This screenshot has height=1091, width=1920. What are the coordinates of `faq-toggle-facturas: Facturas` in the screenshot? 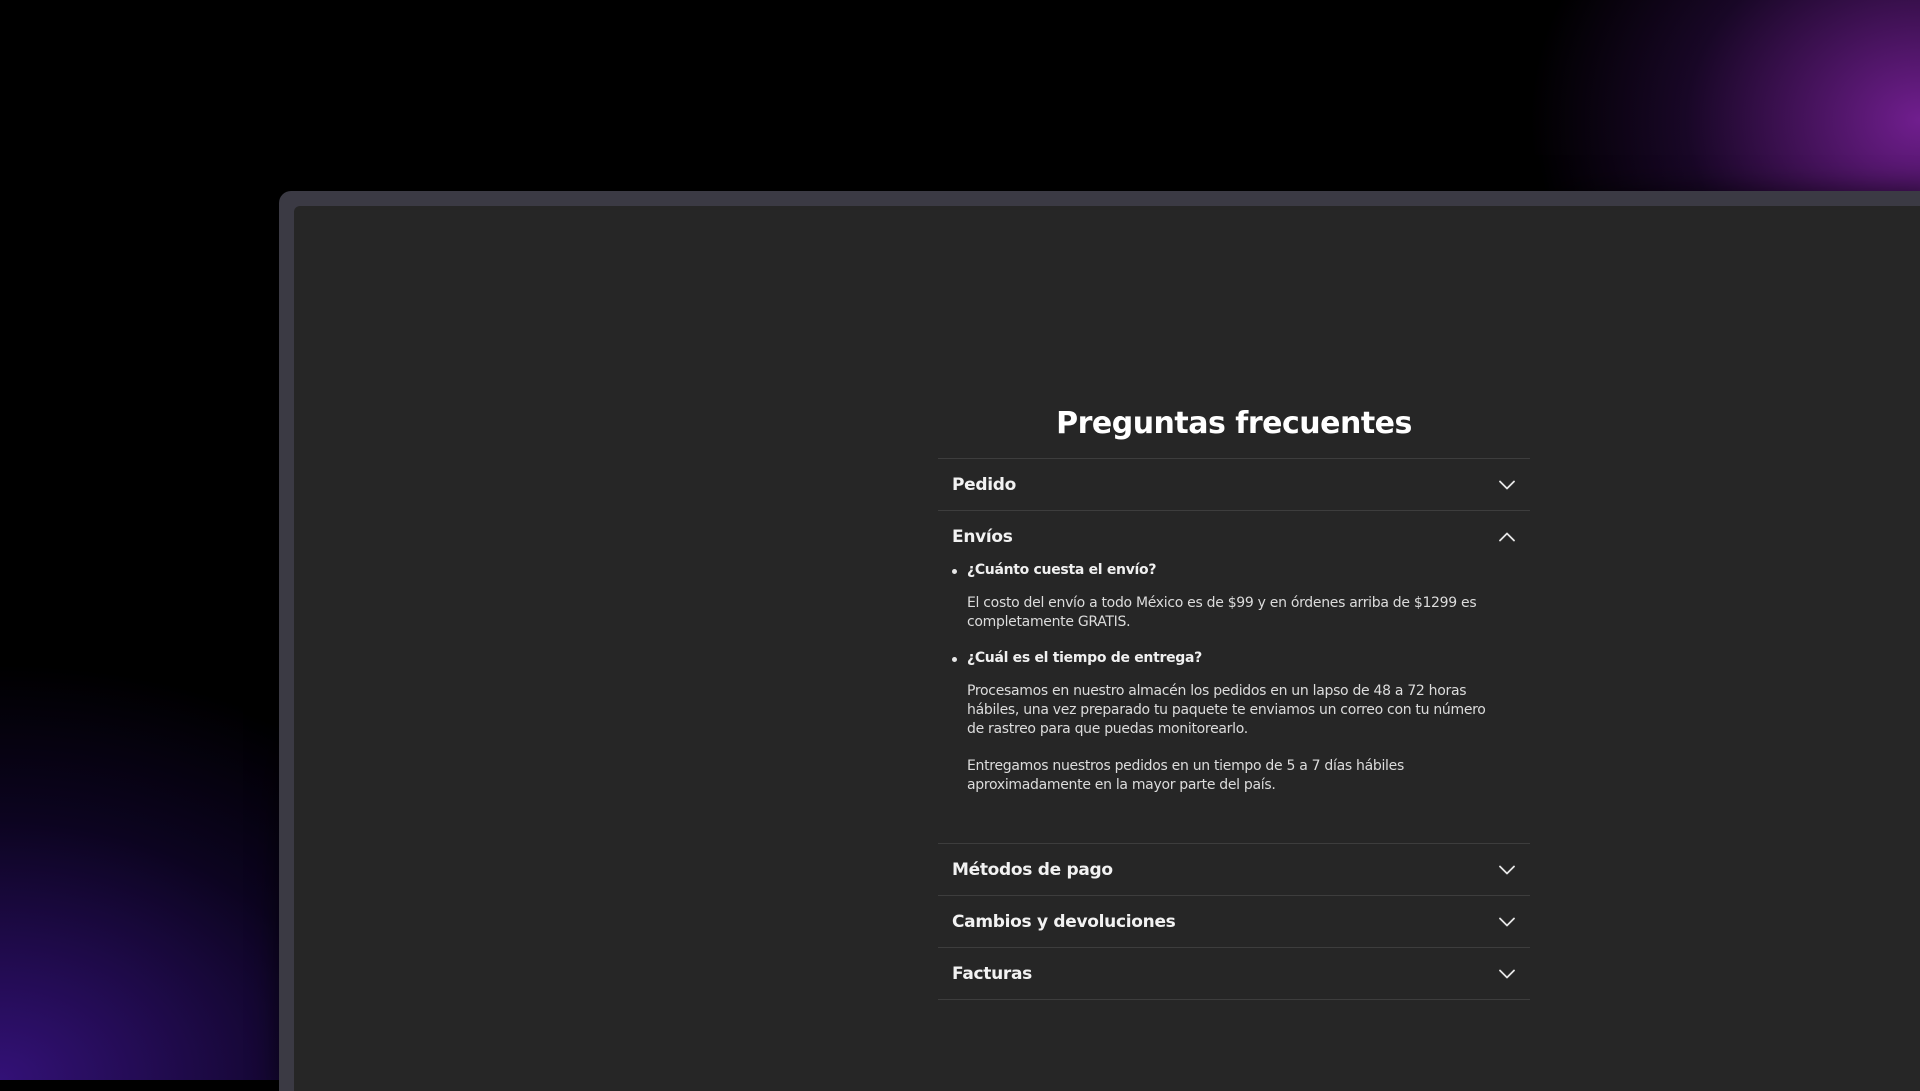 It's located at (1234, 973).